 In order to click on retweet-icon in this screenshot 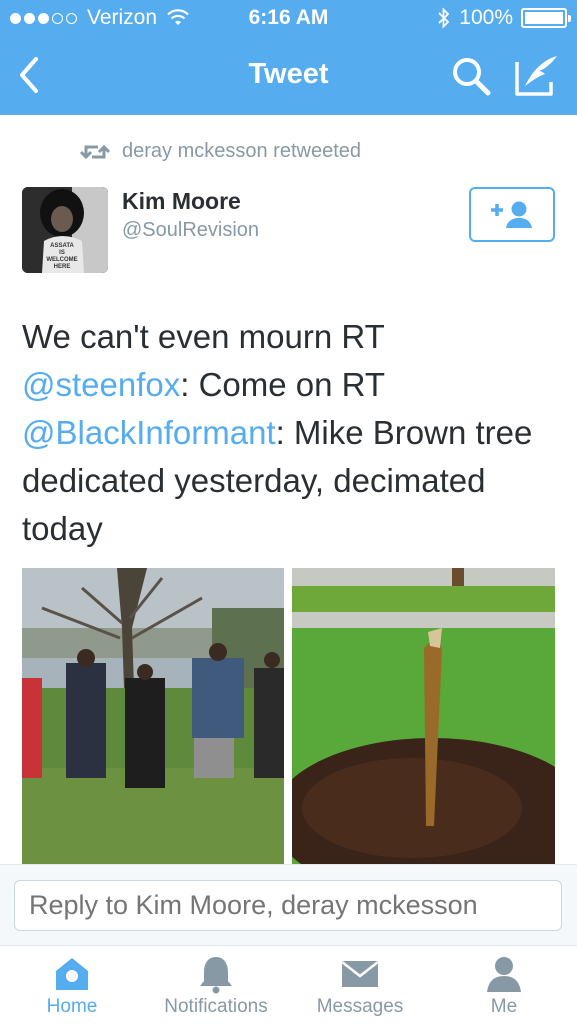, I will do `click(95, 151)`.